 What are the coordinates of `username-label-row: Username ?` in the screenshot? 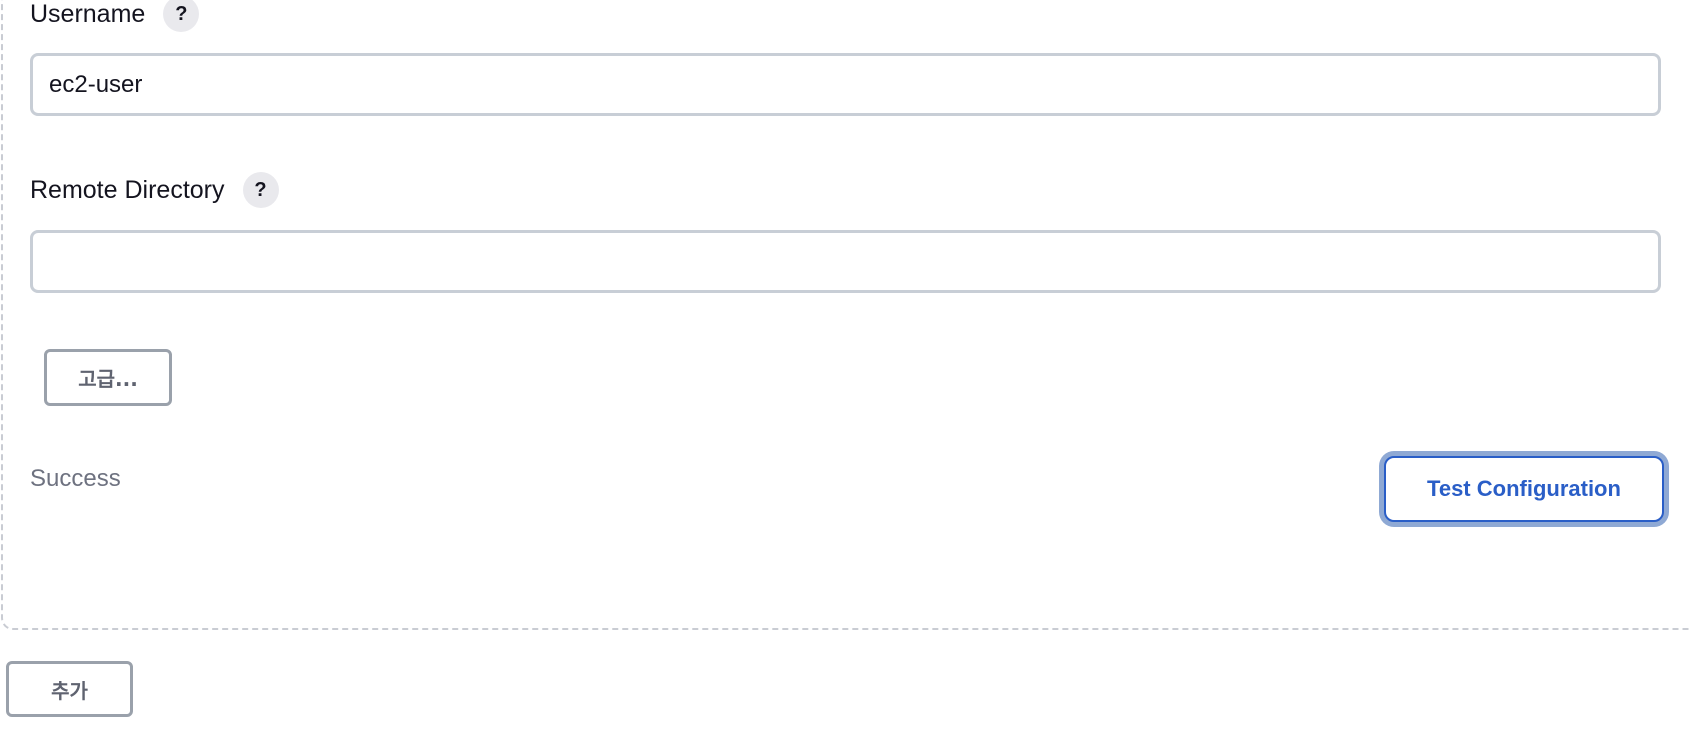 It's located at (115, 17).